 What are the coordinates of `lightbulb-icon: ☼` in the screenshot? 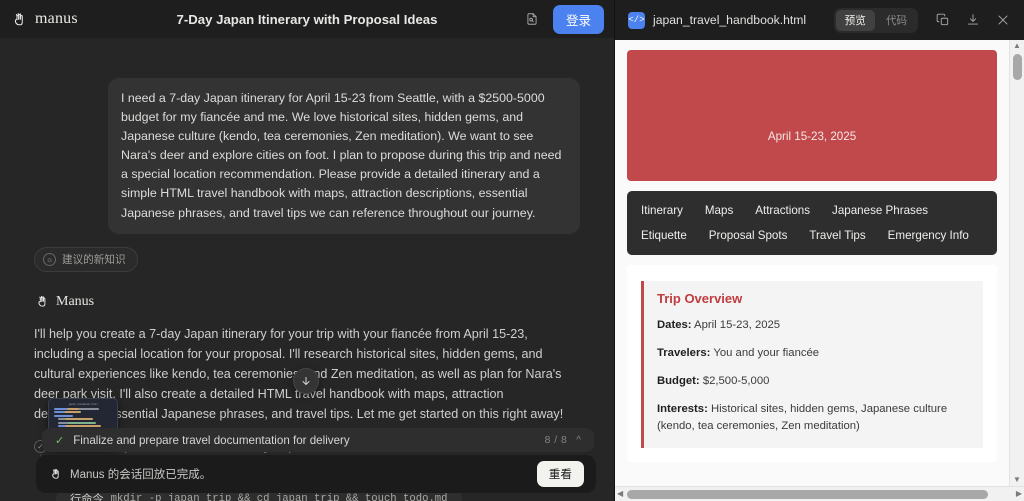 It's located at (49, 259).